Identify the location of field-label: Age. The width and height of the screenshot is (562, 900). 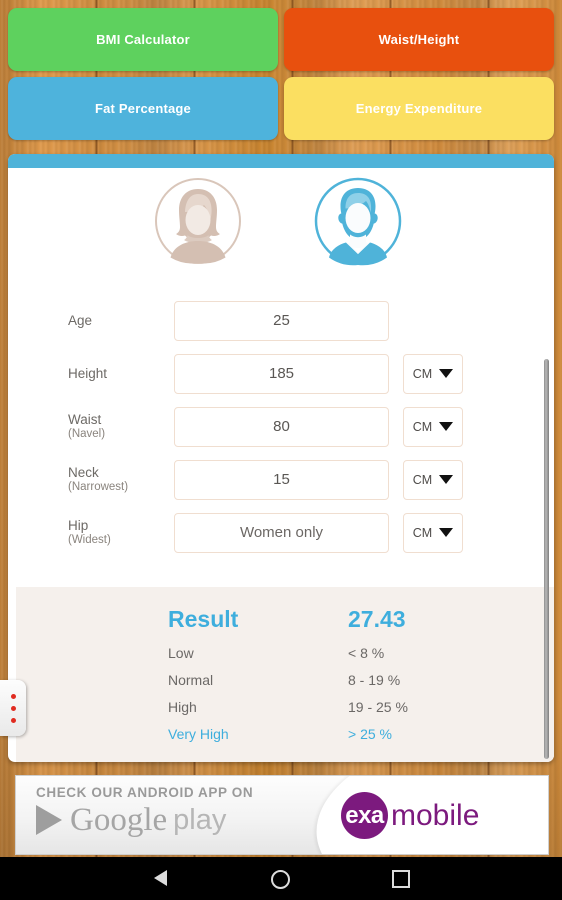
(121, 320).